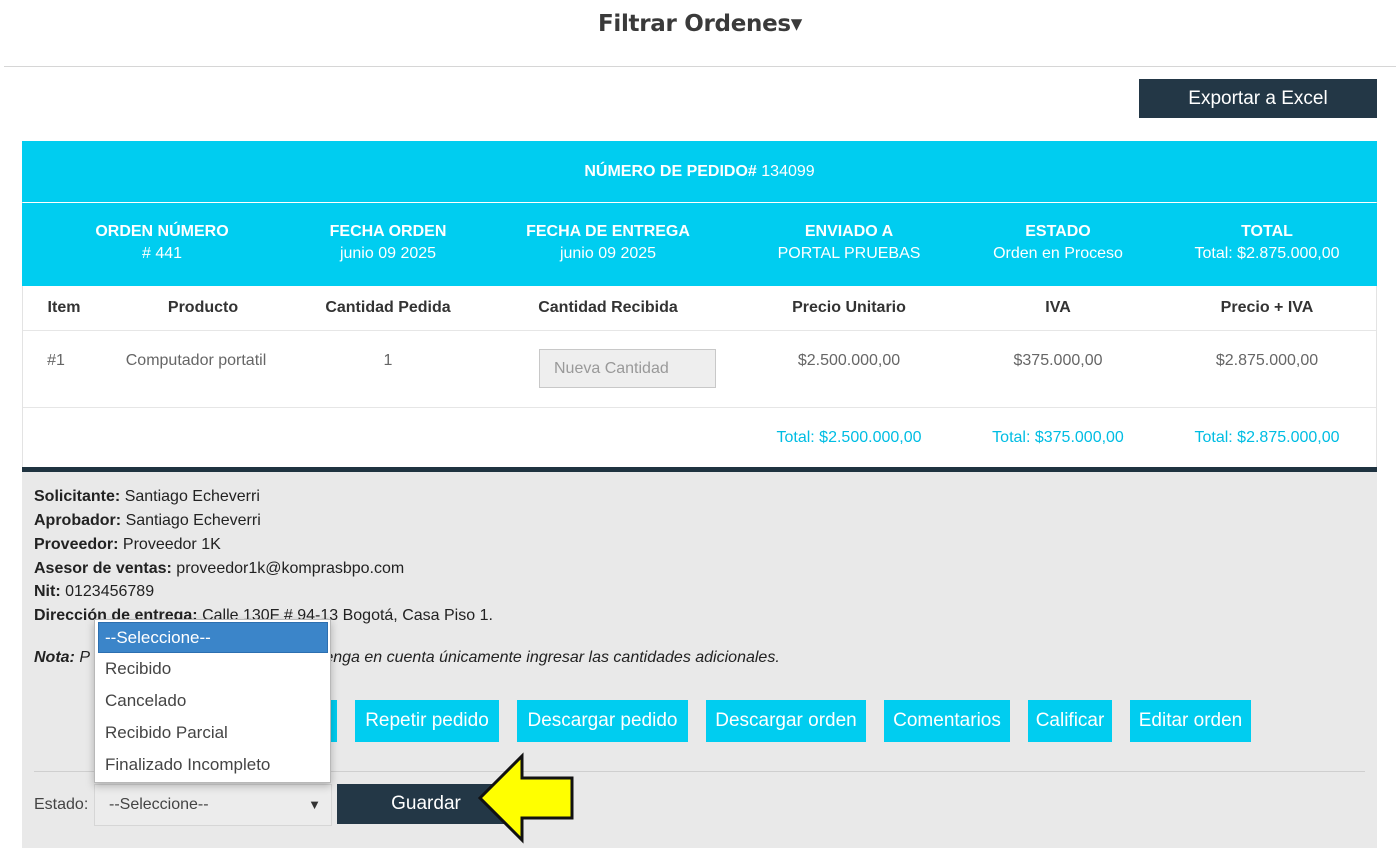  I want to click on dropdown-option-recibido: Recibido, so click(212, 669).